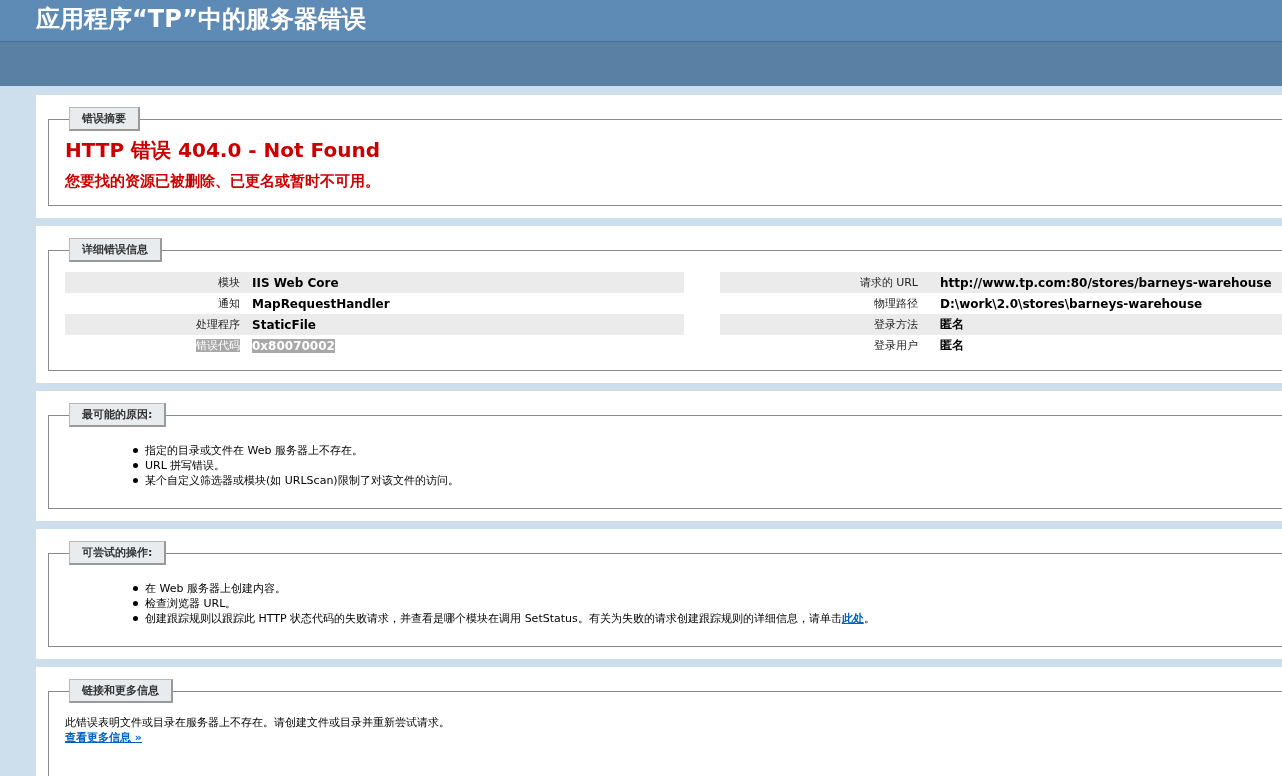  What do you see at coordinates (888, 282) in the screenshot?
I see `field-label: 请求的 URL` at bounding box center [888, 282].